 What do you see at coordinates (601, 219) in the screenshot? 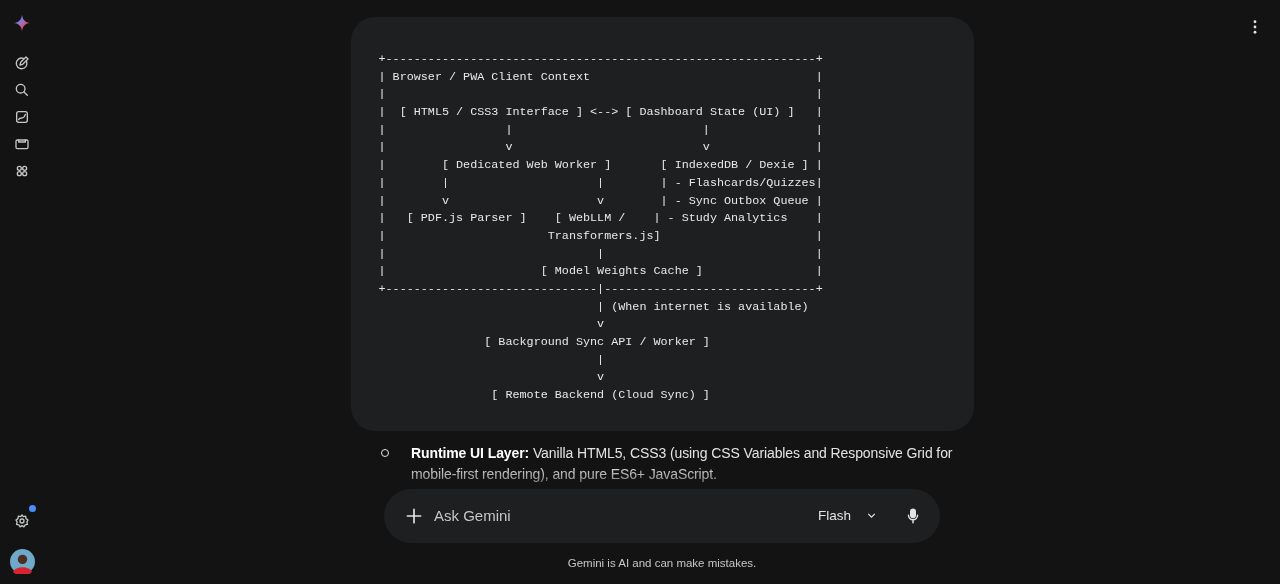
I see `code-line: | [ PDF.js Parser ] [ WebLLM / | - Study Analytics |` at bounding box center [601, 219].